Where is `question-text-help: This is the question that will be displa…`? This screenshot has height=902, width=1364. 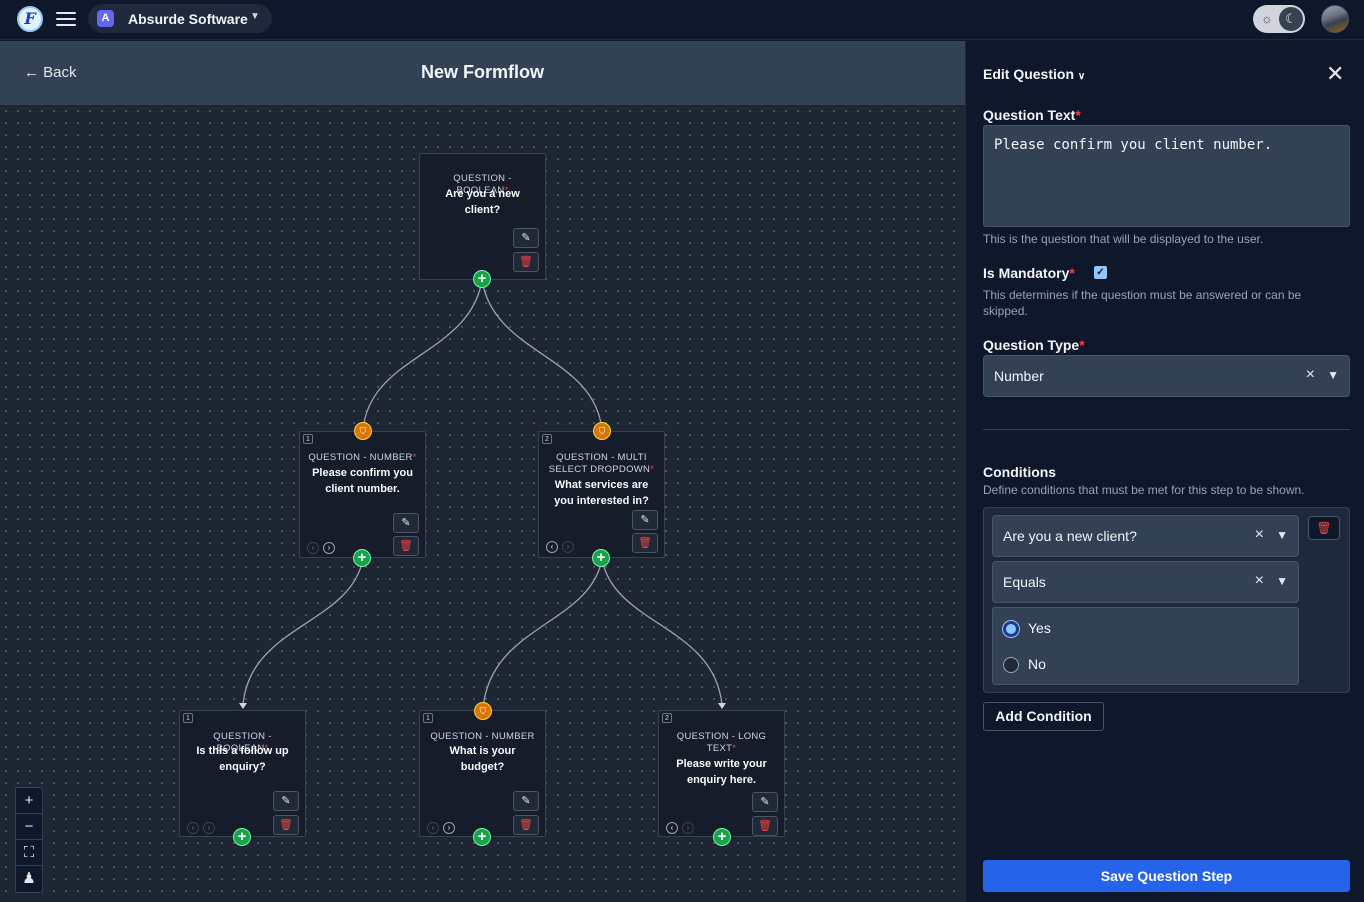
question-text-help: This is the question that will be displa… is located at coordinates (1123, 239).